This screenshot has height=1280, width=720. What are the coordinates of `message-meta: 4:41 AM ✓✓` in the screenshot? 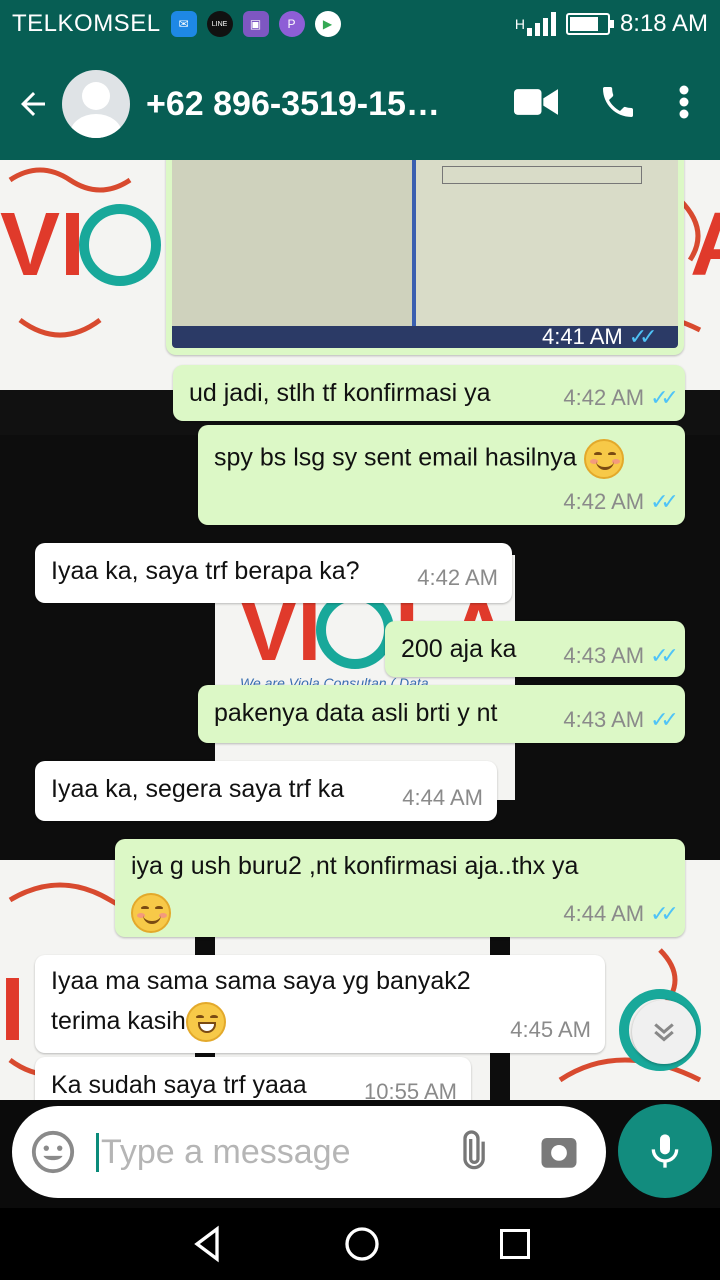 It's located at (600, 336).